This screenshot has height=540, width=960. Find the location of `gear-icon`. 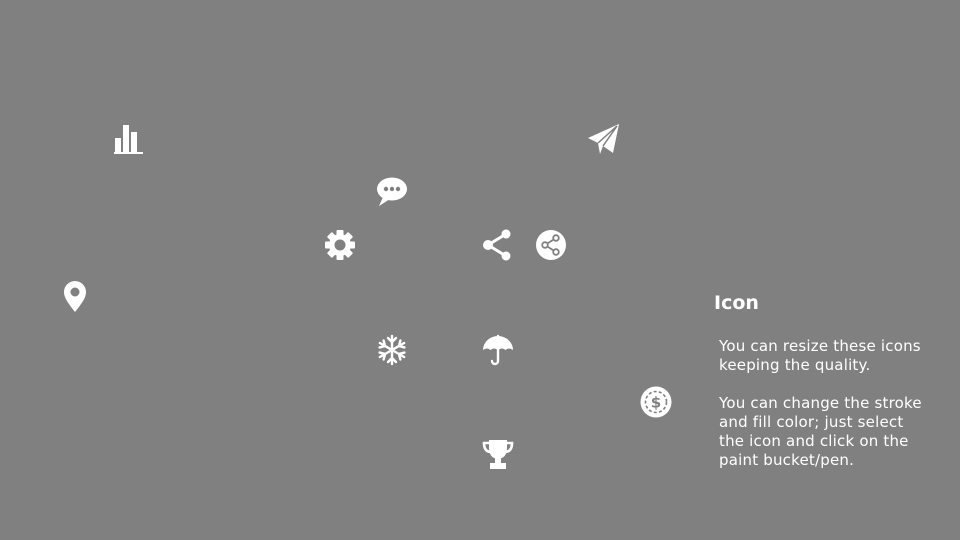

gear-icon is located at coordinates (340, 245).